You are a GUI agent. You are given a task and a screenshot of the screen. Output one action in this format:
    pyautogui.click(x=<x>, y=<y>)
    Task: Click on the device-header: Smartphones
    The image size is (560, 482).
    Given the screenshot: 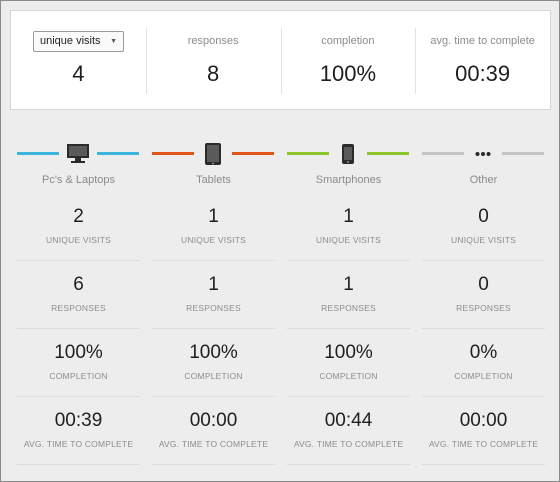 What is the action you would take?
    pyautogui.click(x=348, y=165)
    